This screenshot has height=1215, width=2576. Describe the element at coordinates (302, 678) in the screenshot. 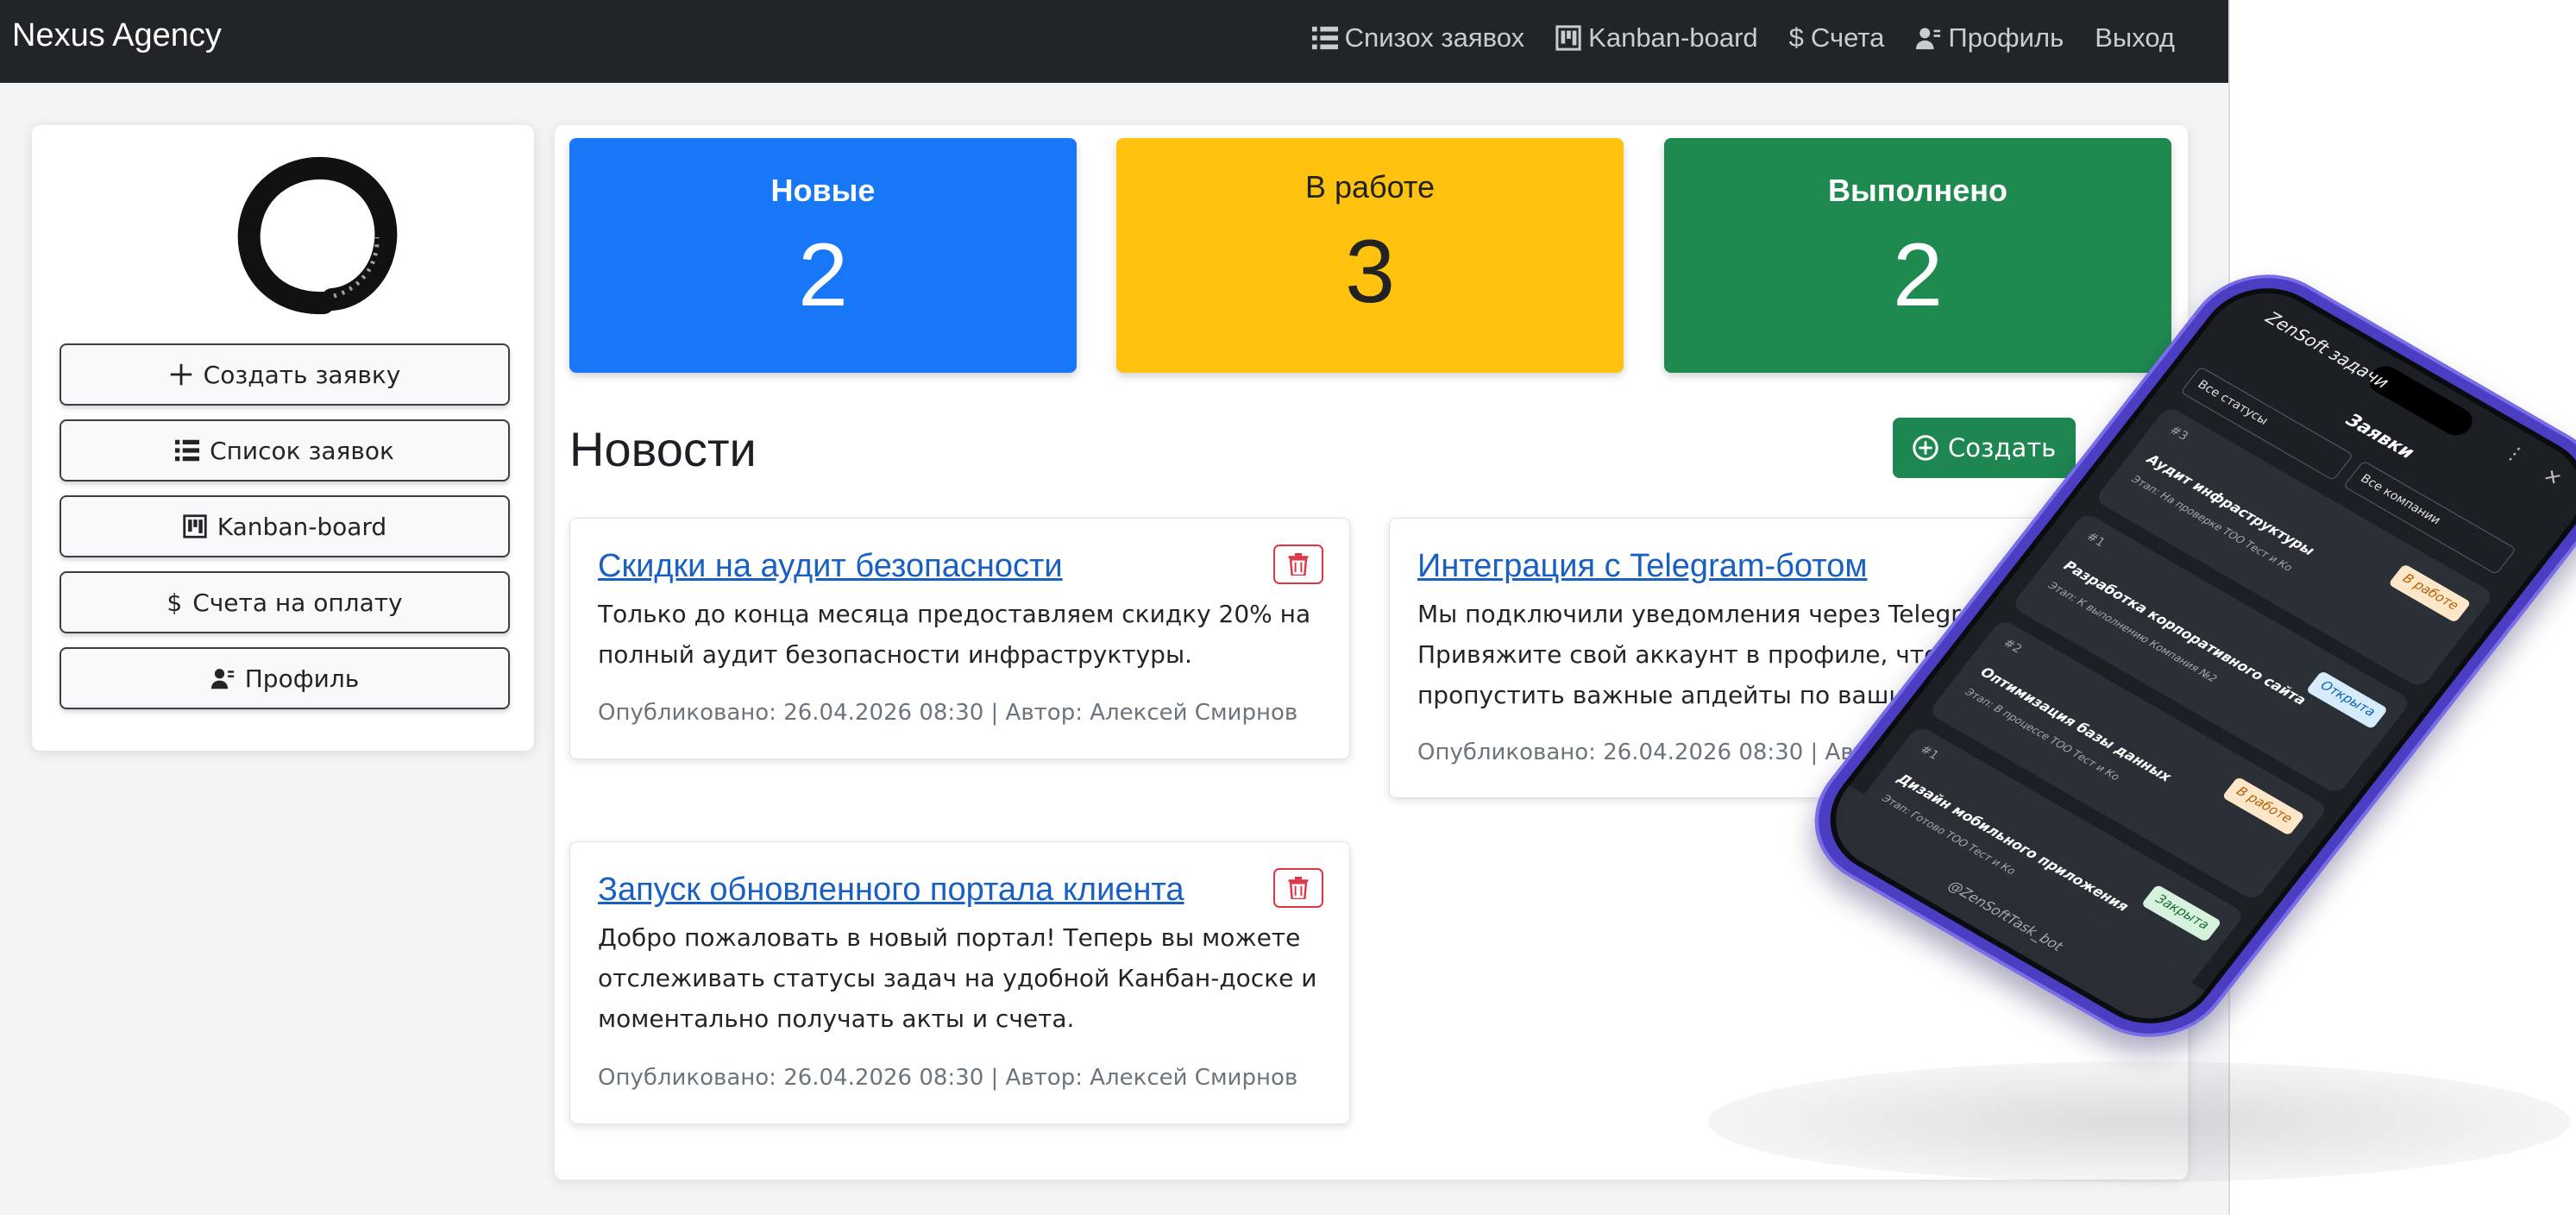

I see `button-label: Профиль` at that location.